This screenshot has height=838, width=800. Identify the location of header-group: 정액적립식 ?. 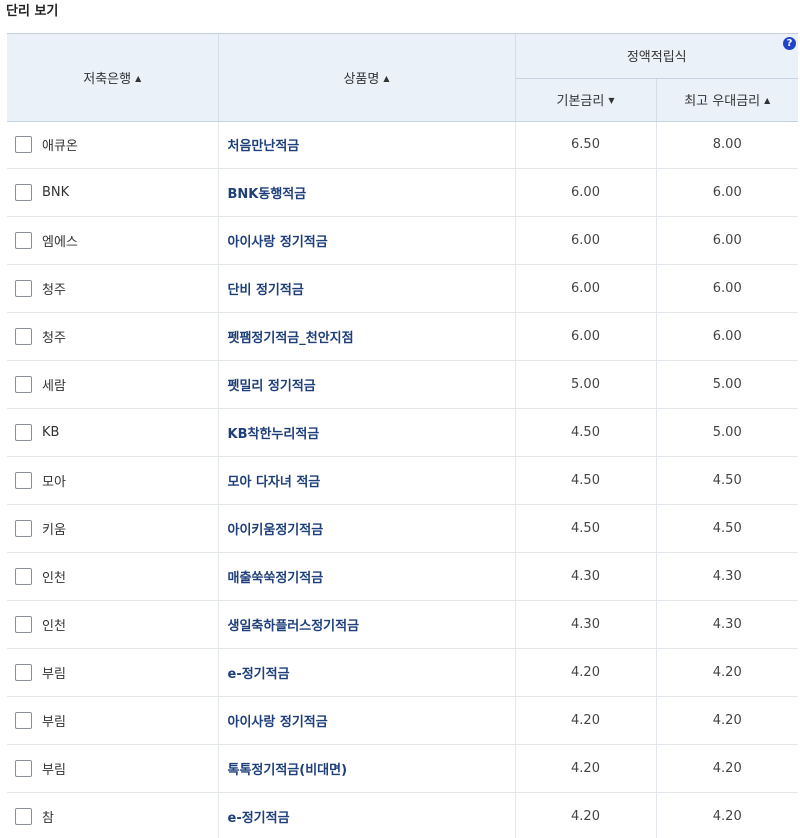
(656, 56).